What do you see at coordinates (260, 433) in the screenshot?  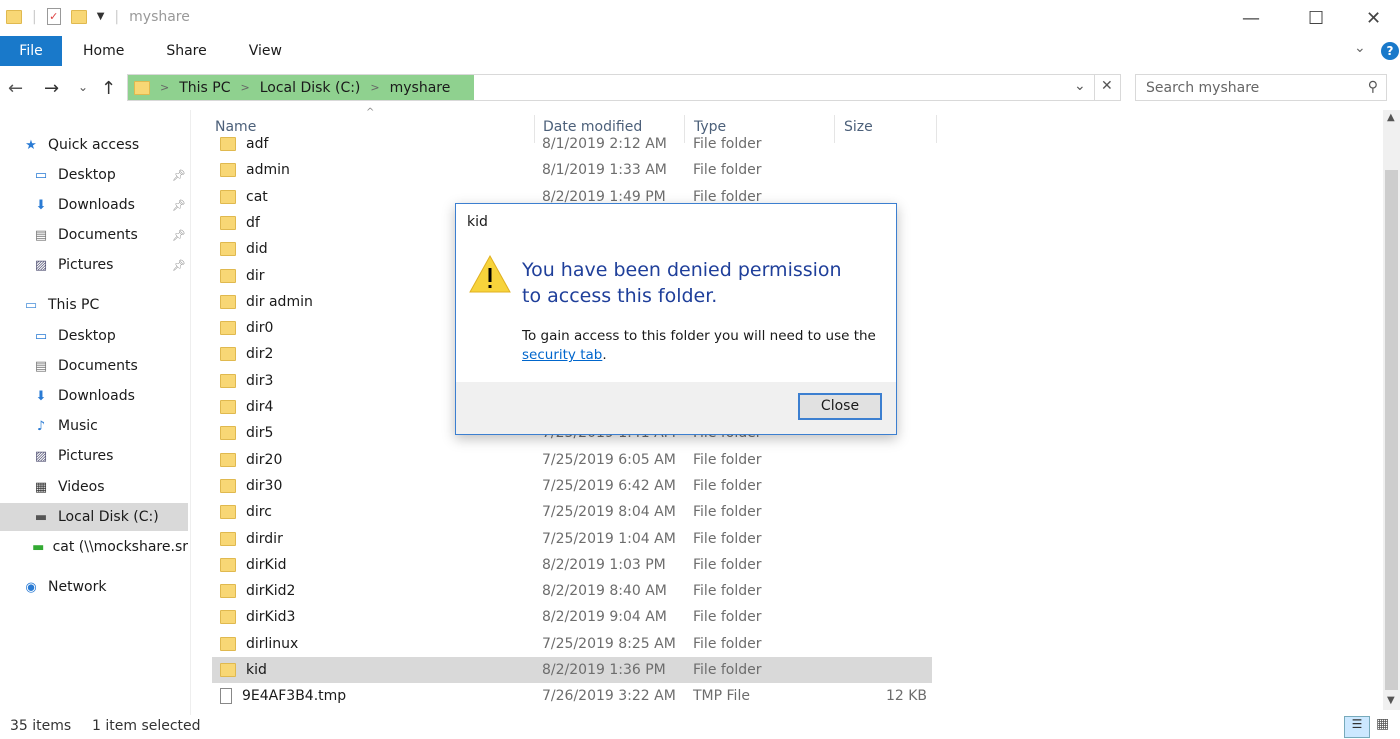 I see `file-name: dir5` at bounding box center [260, 433].